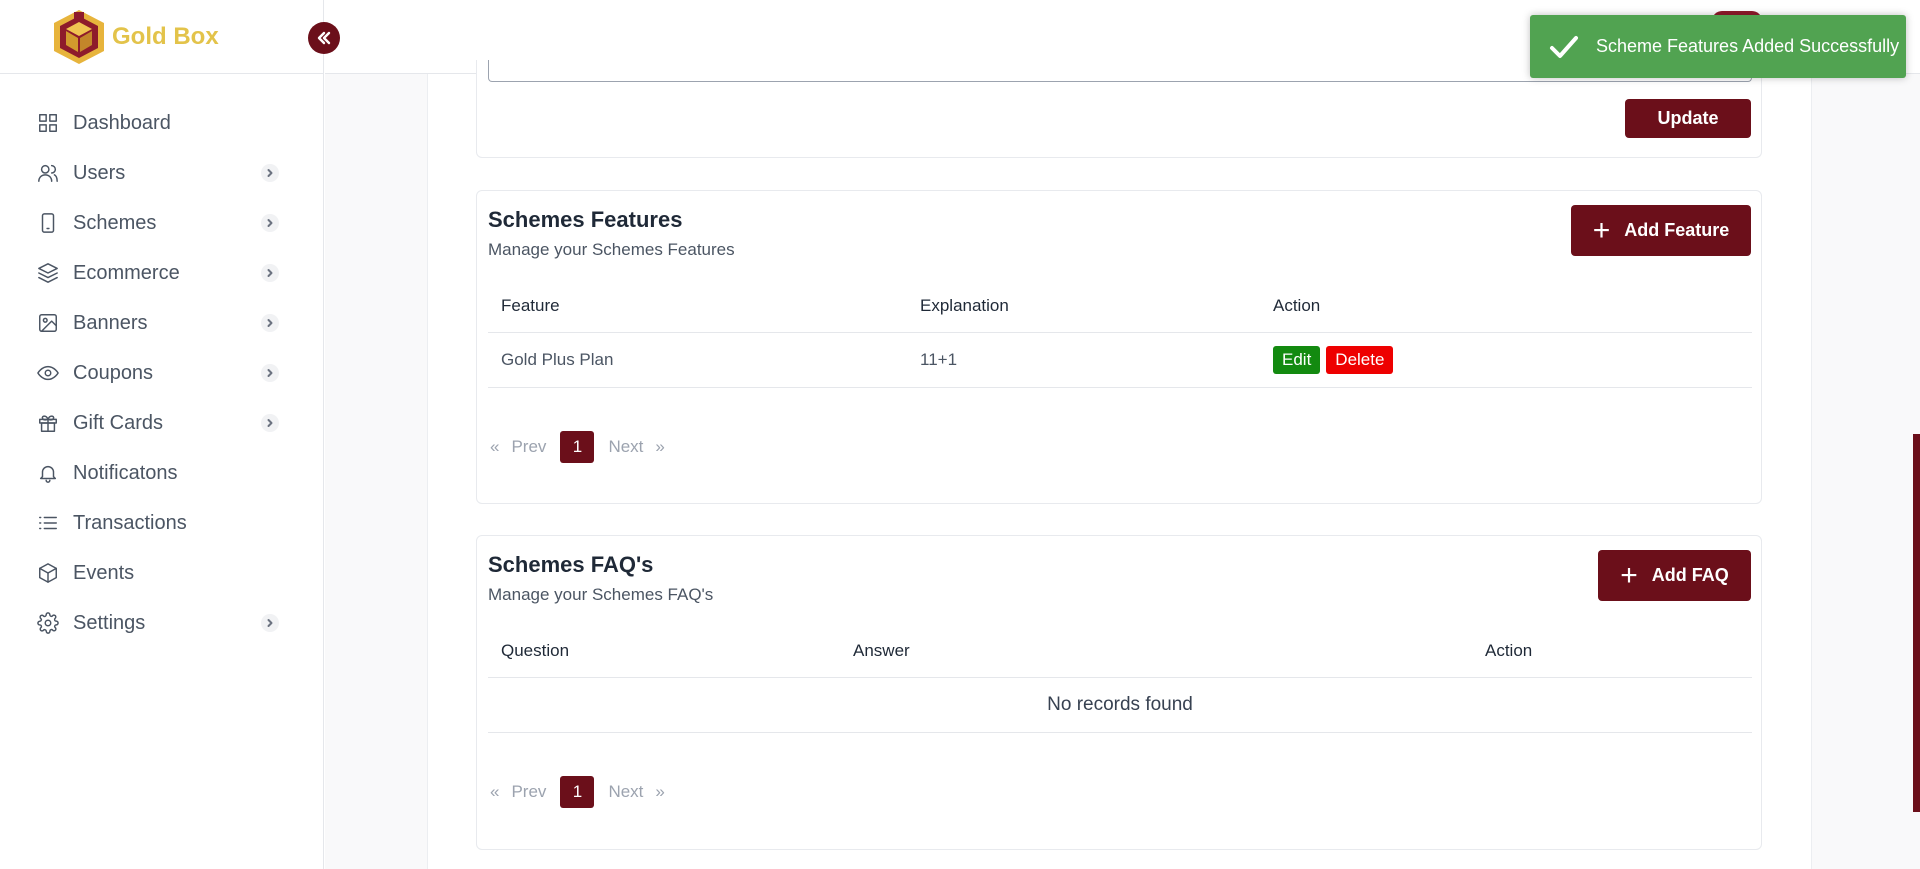 The width and height of the screenshot is (1920, 869). What do you see at coordinates (881, 650) in the screenshot?
I see `column-header-answer: Answer` at bounding box center [881, 650].